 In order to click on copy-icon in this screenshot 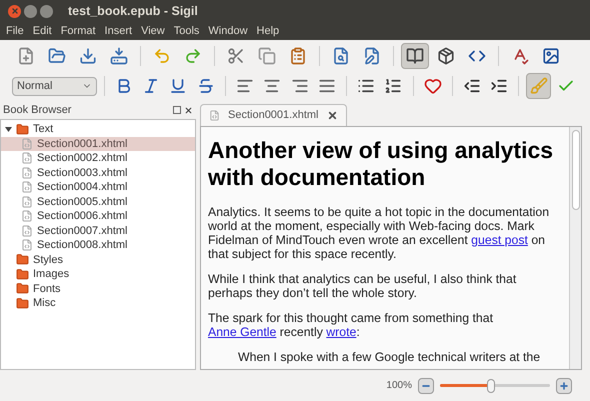, I will do `click(267, 55)`.